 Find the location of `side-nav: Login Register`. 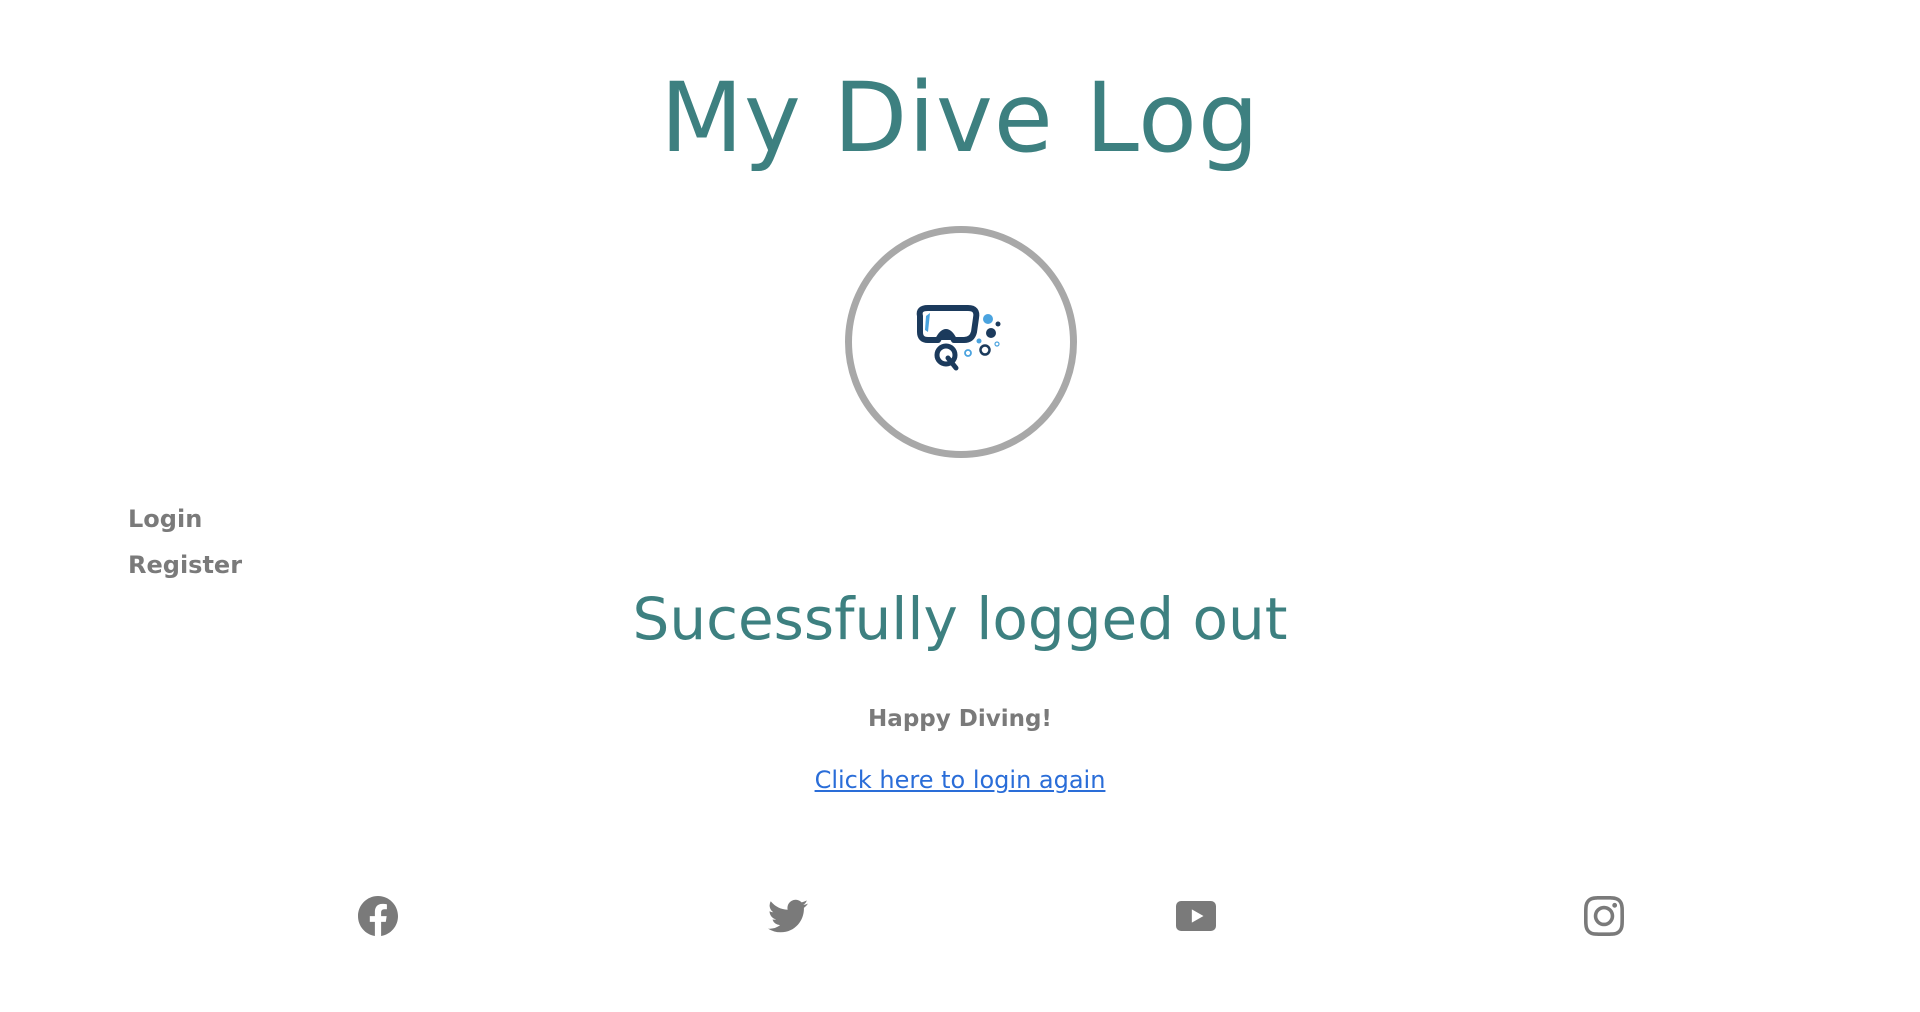

side-nav: Login Register is located at coordinates (185, 549).